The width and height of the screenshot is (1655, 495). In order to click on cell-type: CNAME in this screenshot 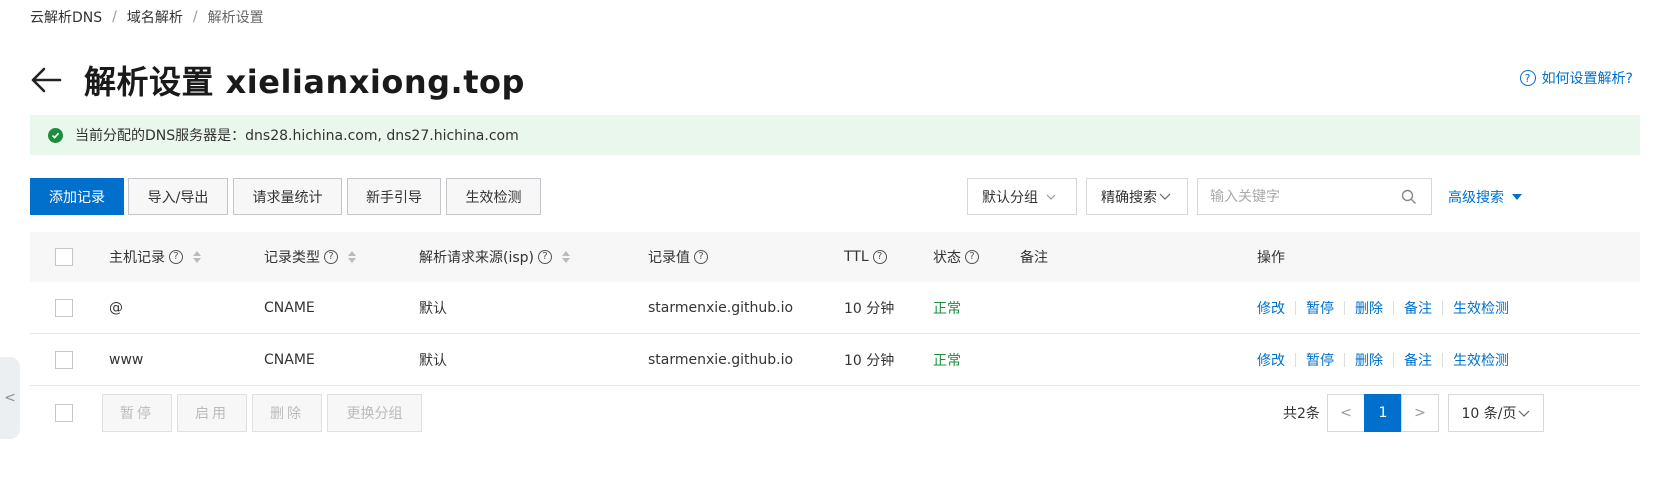, I will do `click(289, 359)`.